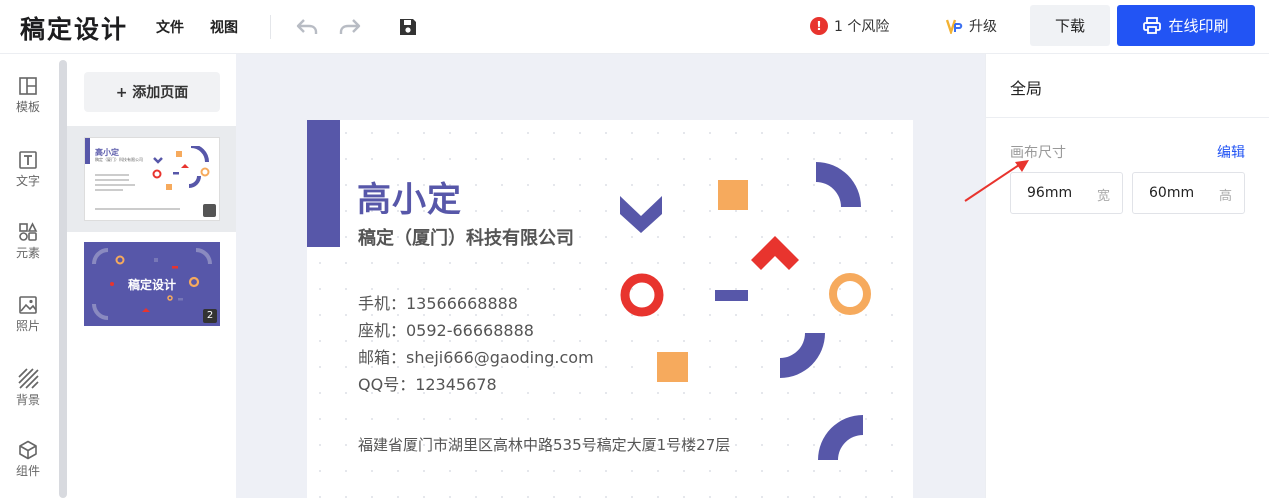 The image size is (1269, 498). I want to click on photo-icon, so click(28, 305).